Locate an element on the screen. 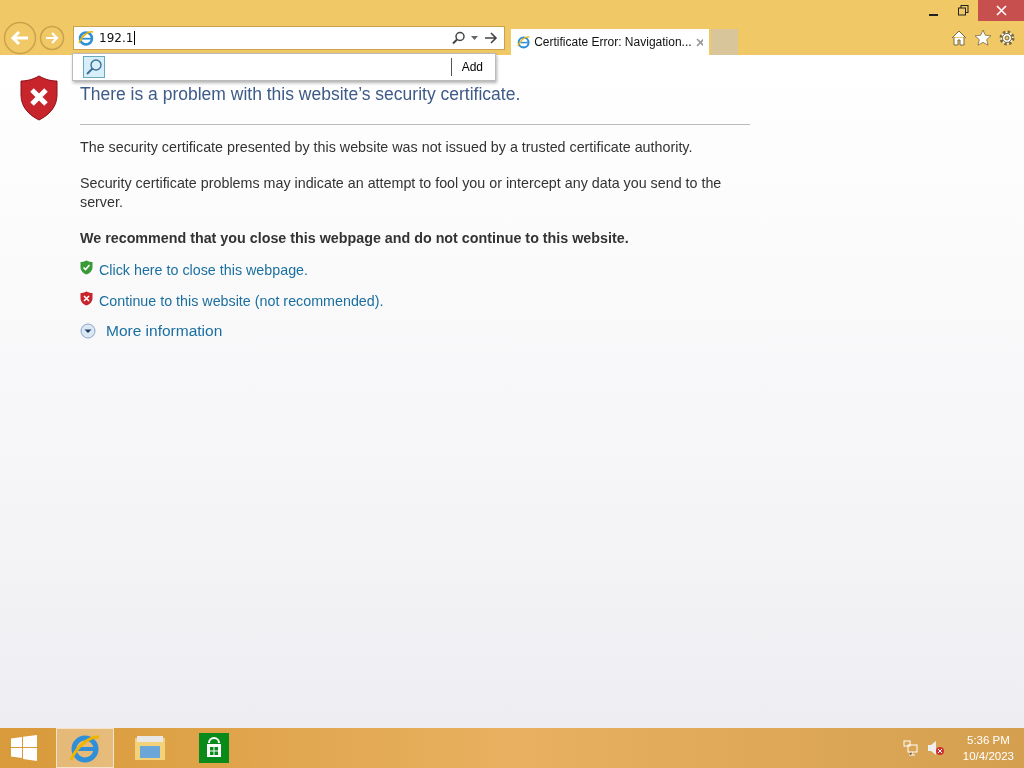 The image size is (1024, 768). restore-icon is located at coordinates (963, 10).